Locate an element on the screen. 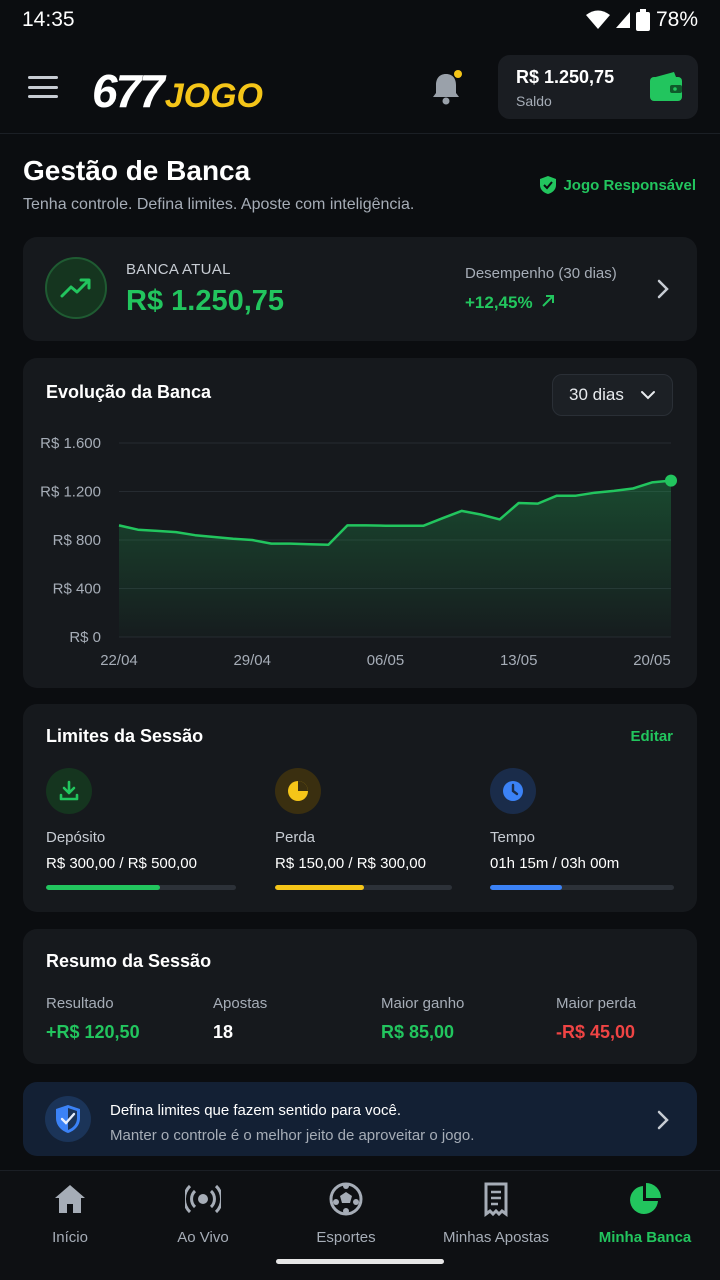  brand-logo: 677 JOGO is located at coordinates (177, 91).